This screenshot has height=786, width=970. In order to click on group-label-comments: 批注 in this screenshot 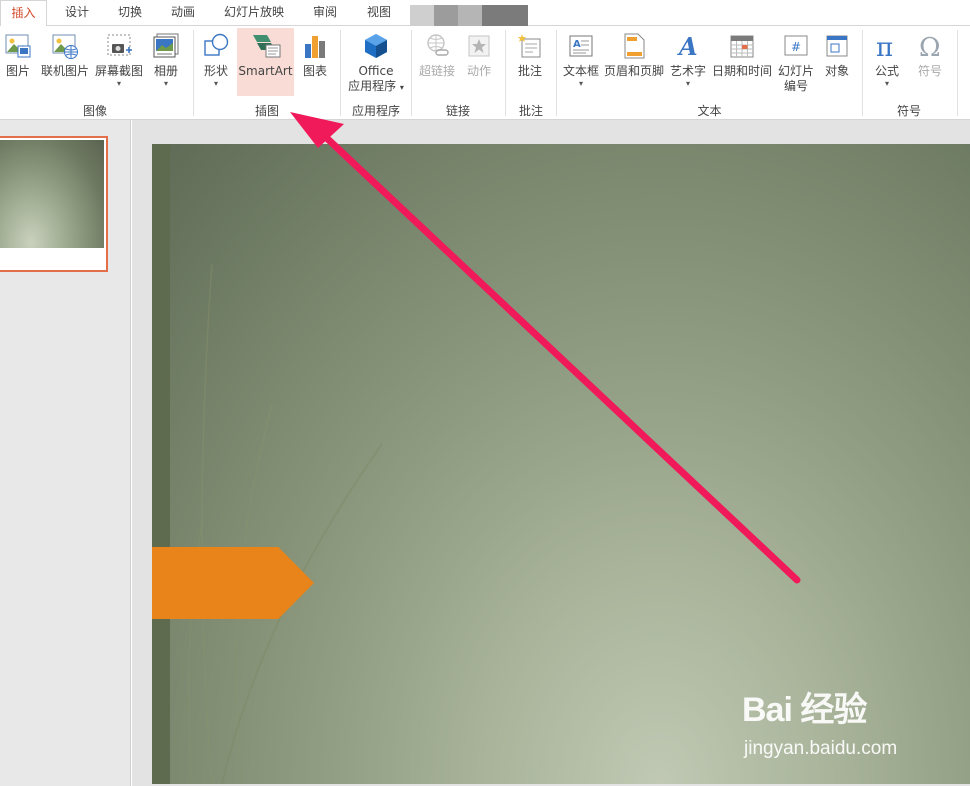, I will do `click(530, 111)`.